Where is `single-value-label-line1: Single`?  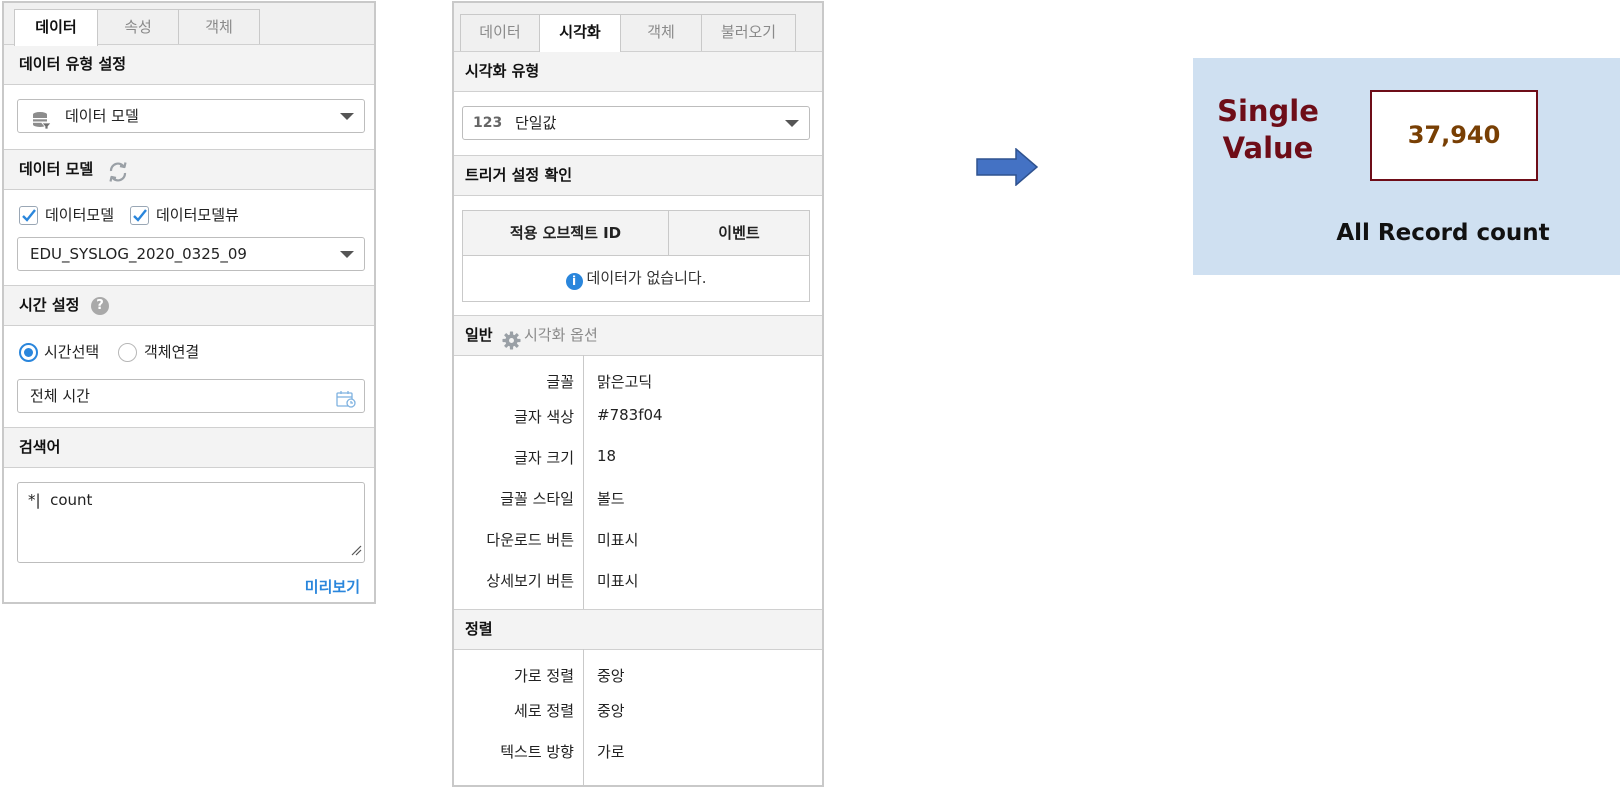 single-value-label-line1: Single is located at coordinates (1268, 111).